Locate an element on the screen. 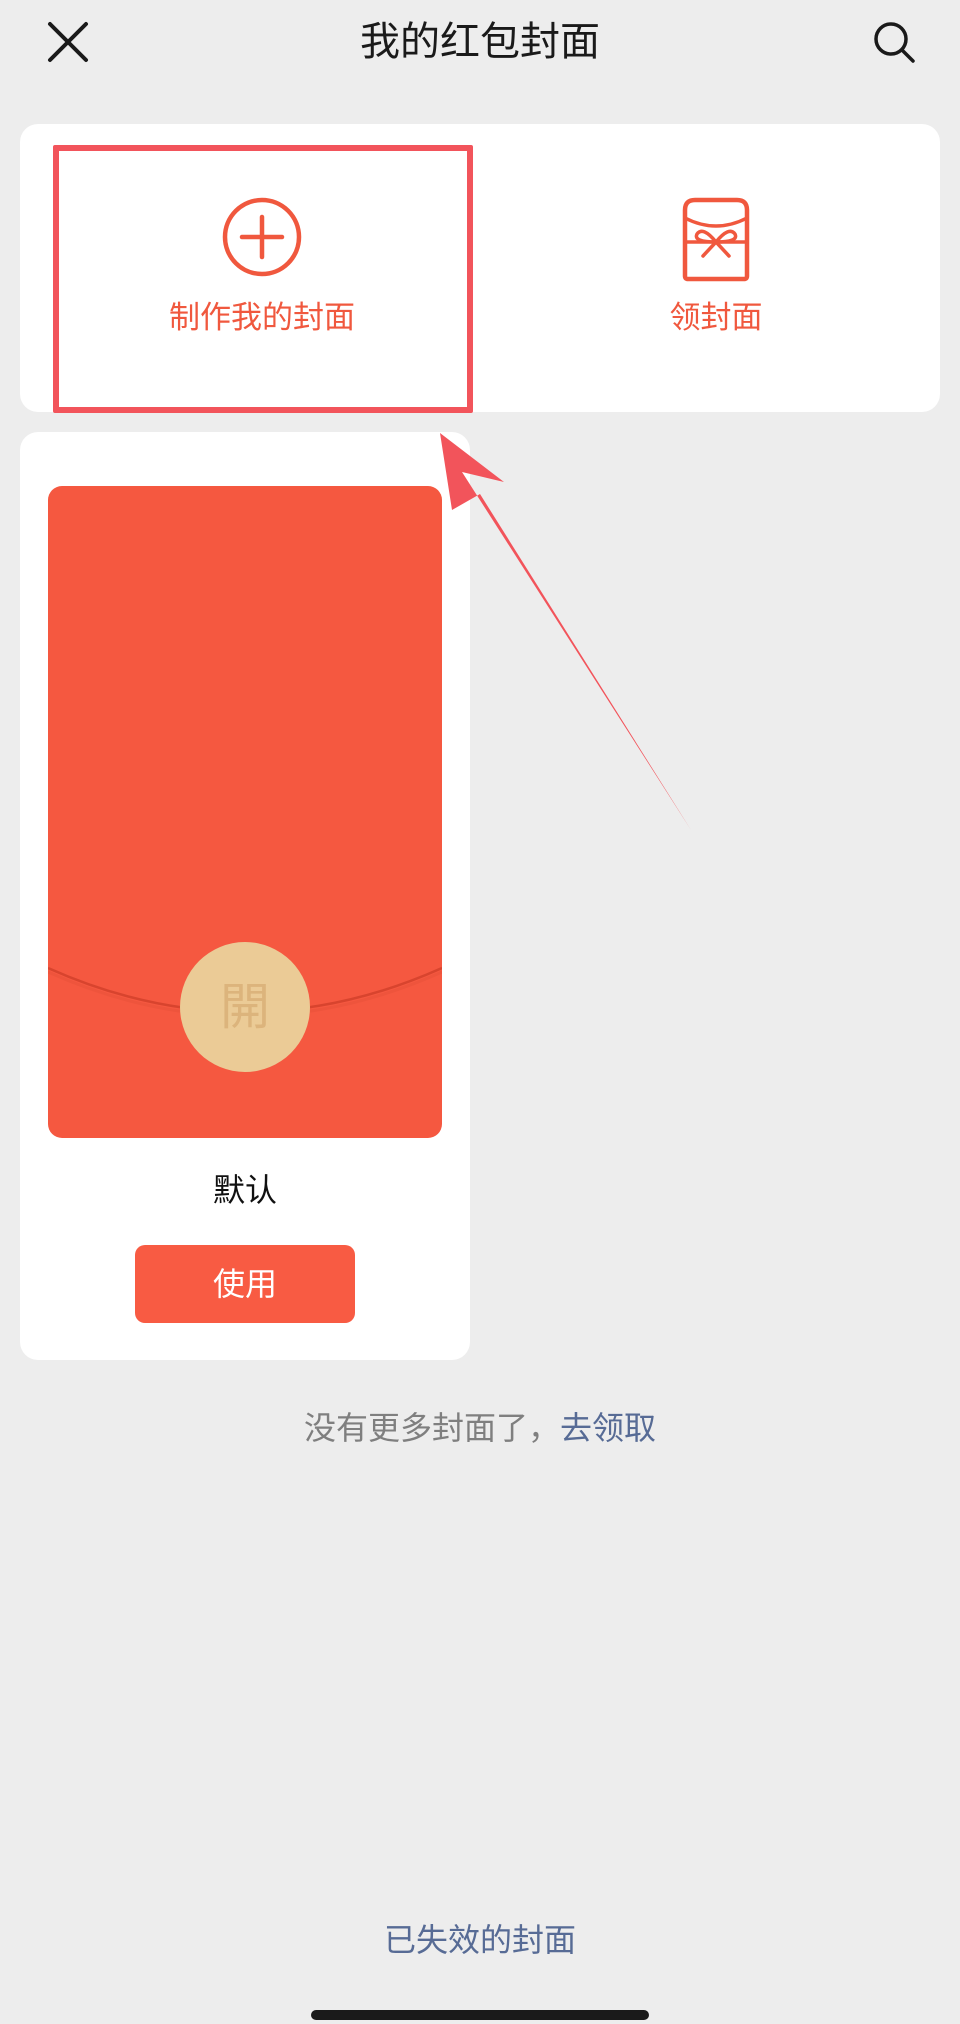 This screenshot has height=2024, width=960. plus-circle-icon is located at coordinates (262, 239).